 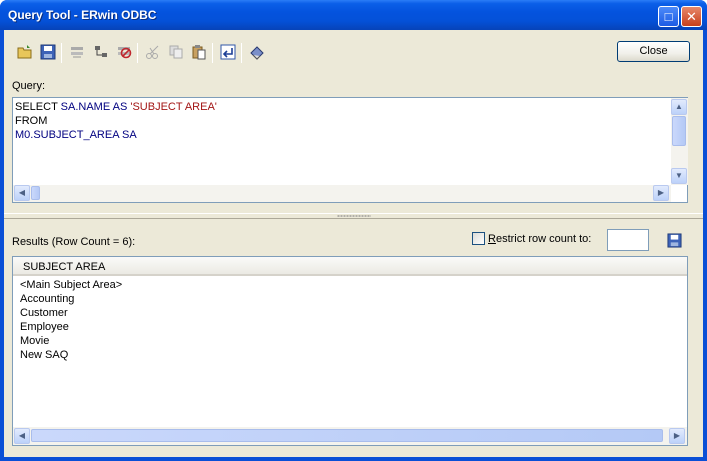 What do you see at coordinates (82, 15) in the screenshot?
I see `window-title: Query Tool - ERwin ODBC` at bounding box center [82, 15].